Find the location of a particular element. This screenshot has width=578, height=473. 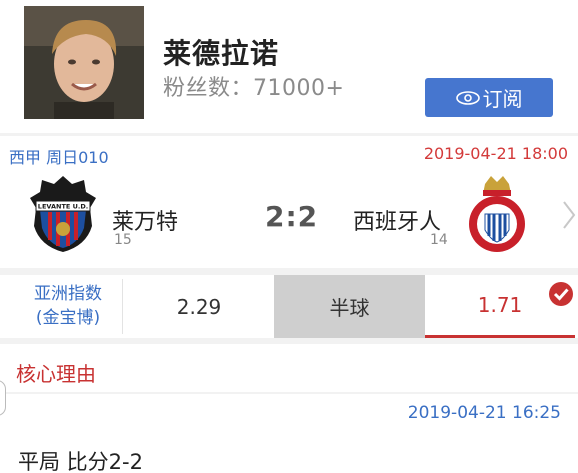

odds-row: 亚洲指数 (金宝博) 2.29 半球 1.71 is located at coordinates (289, 306).